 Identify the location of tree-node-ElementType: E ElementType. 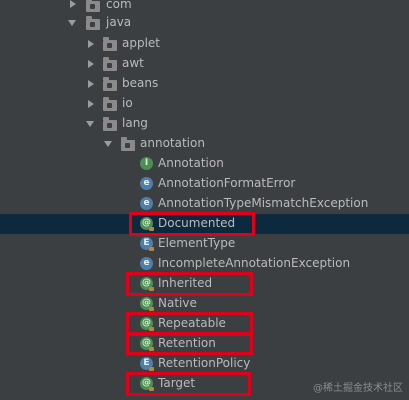
(204, 244).